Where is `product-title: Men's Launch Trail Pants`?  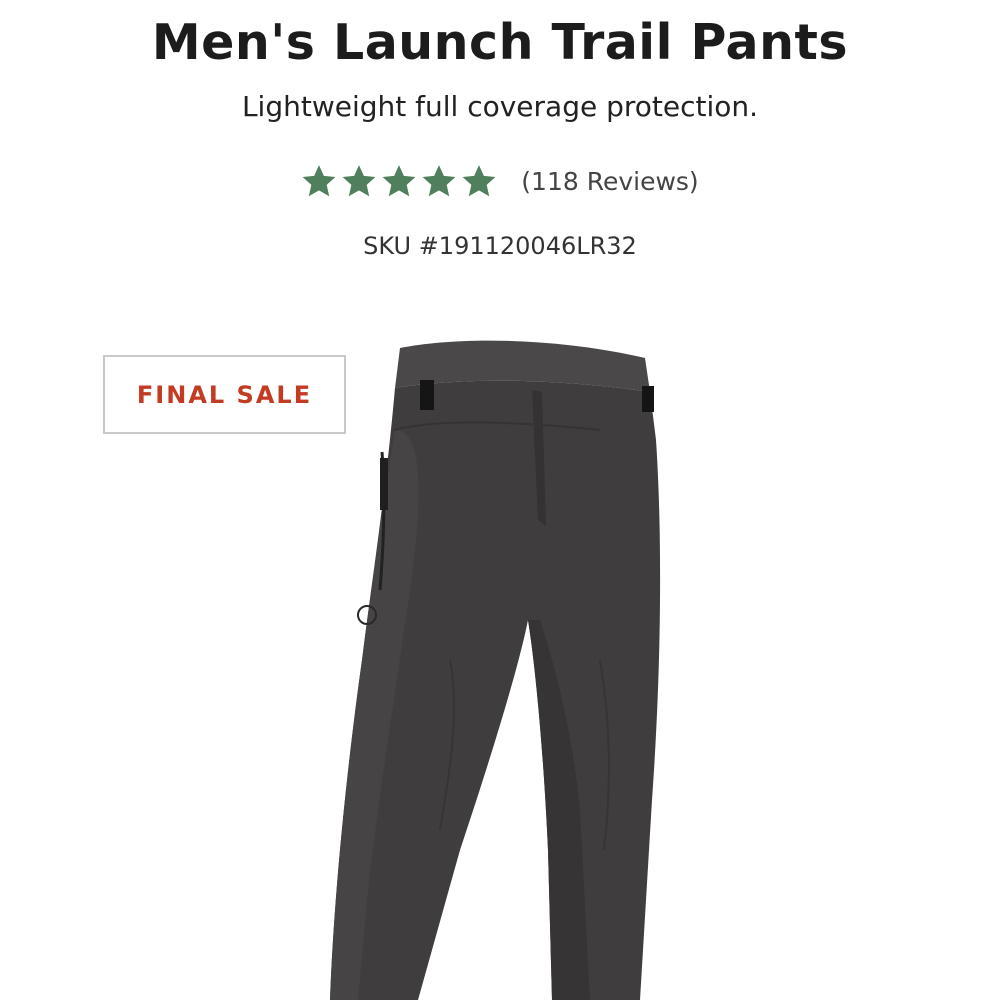 product-title: Men's Launch Trail Pants is located at coordinates (500, 42).